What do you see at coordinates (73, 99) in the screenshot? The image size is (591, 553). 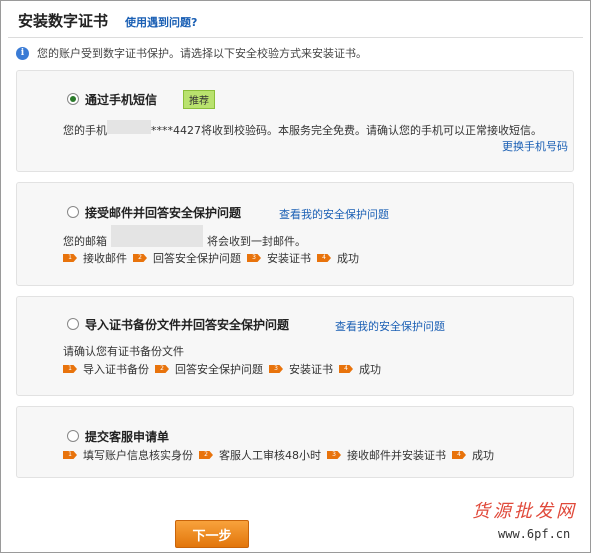 I see `radio-sms` at bounding box center [73, 99].